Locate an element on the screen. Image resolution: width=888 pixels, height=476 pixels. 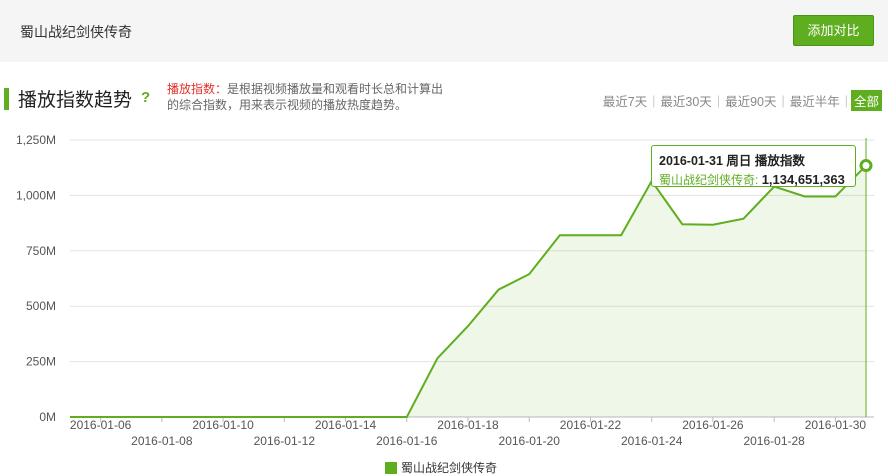
y-tick-label: 250M is located at coordinates (41, 362).